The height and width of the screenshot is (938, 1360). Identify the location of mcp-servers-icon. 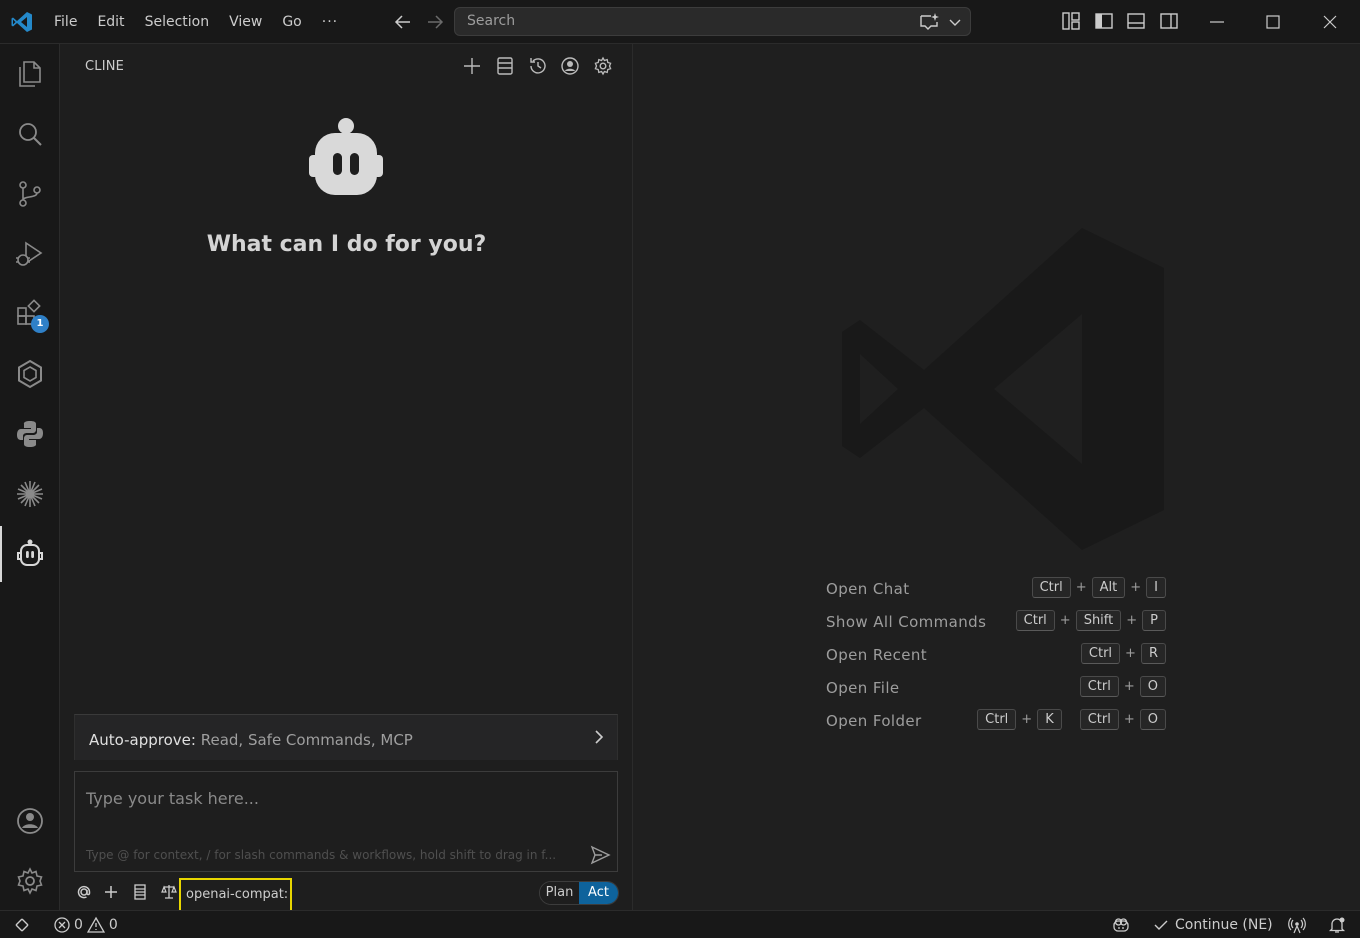
(505, 66).